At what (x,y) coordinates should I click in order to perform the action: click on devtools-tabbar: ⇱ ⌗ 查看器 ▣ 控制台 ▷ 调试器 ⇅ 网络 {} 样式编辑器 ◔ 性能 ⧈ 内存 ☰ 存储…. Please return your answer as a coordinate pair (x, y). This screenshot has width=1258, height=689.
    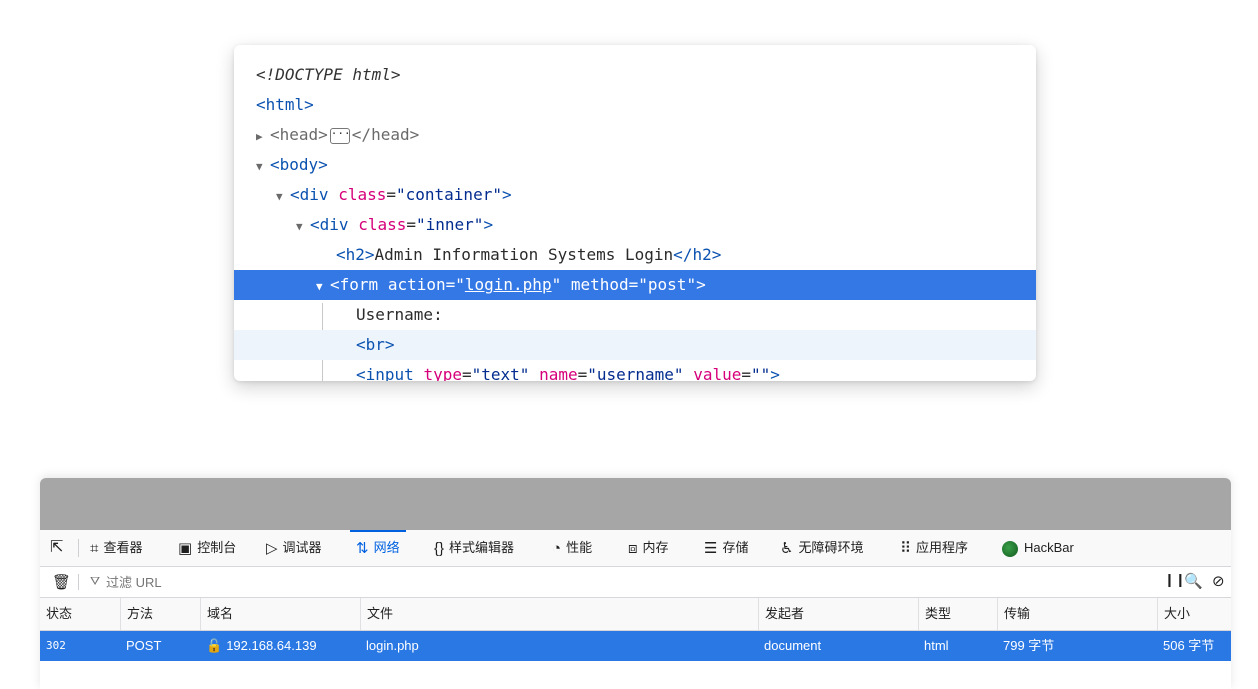
    Looking at the image, I should click on (635, 548).